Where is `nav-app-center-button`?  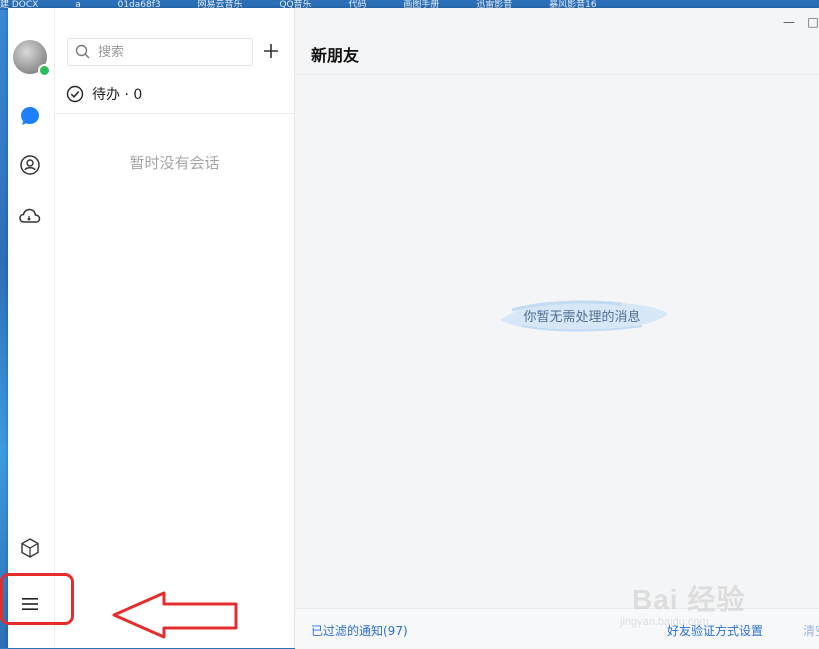 nav-app-center-button is located at coordinates (30, 548).